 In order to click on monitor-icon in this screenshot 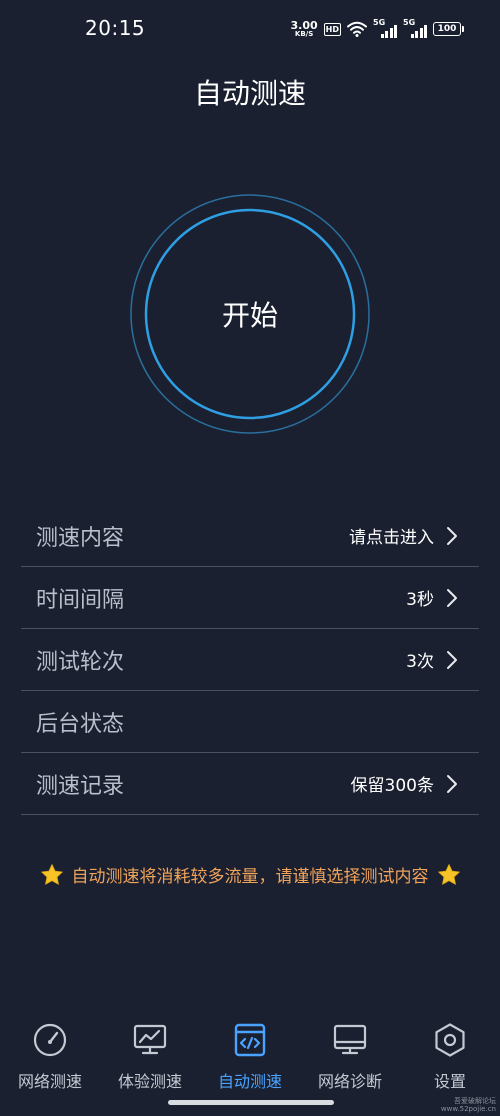, I will do `click(350, 1039)`.